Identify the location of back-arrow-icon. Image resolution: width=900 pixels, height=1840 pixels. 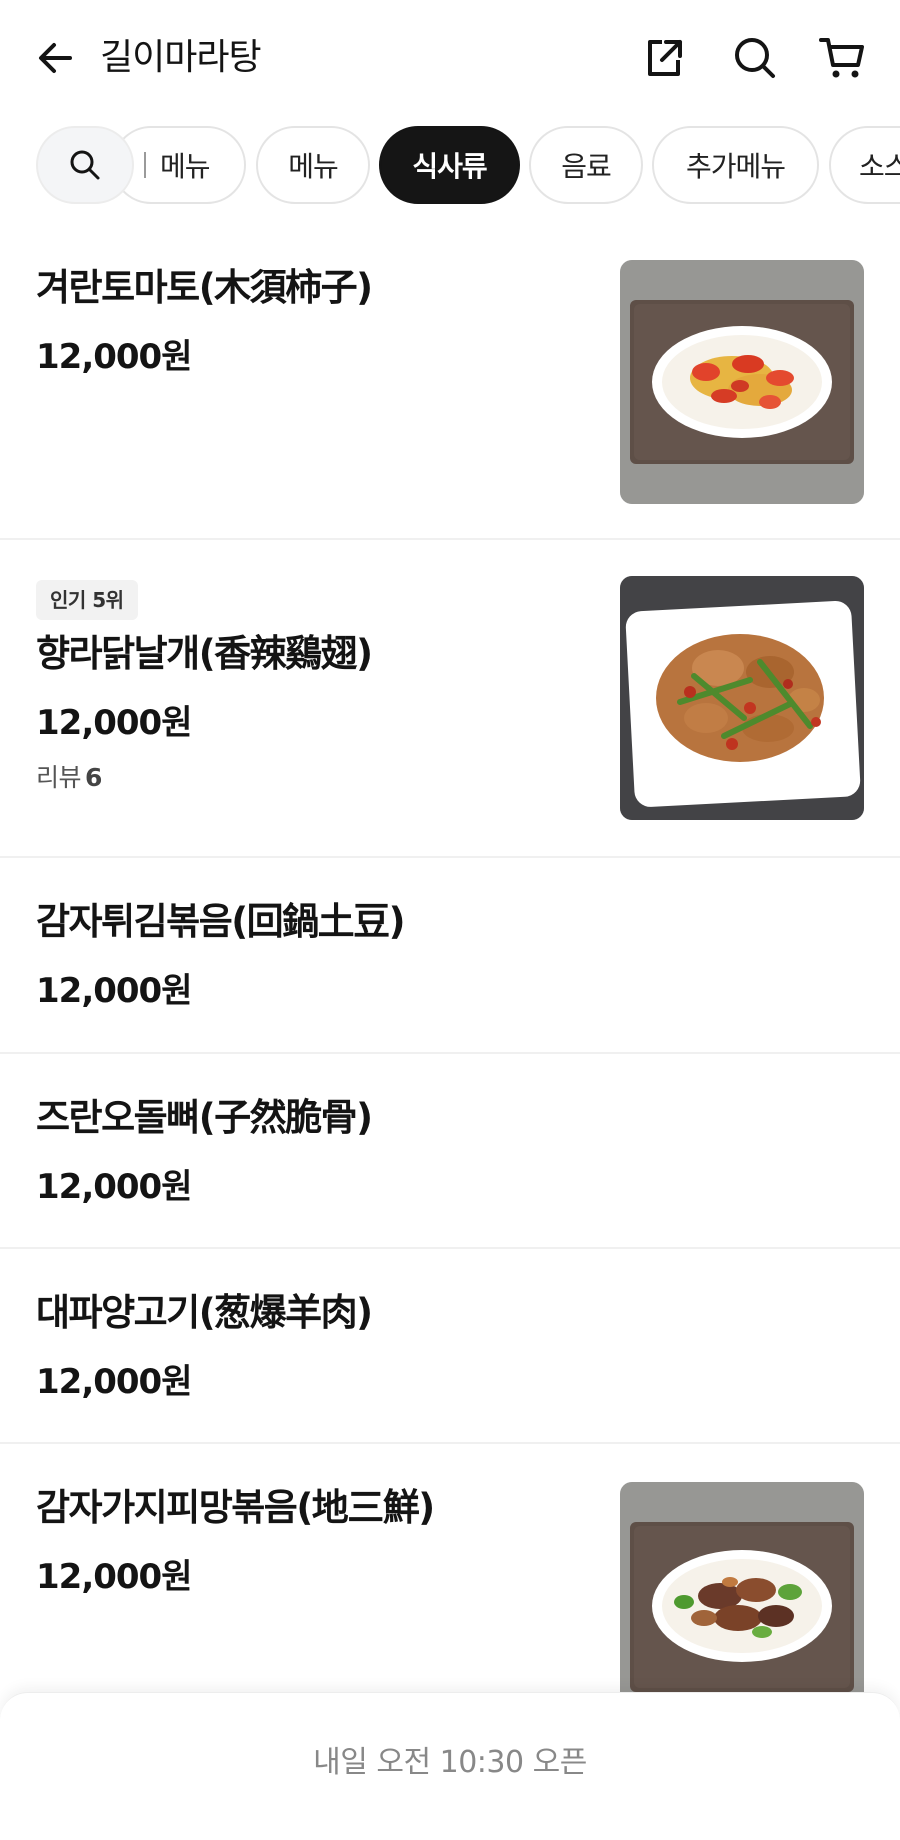
(55, 58).